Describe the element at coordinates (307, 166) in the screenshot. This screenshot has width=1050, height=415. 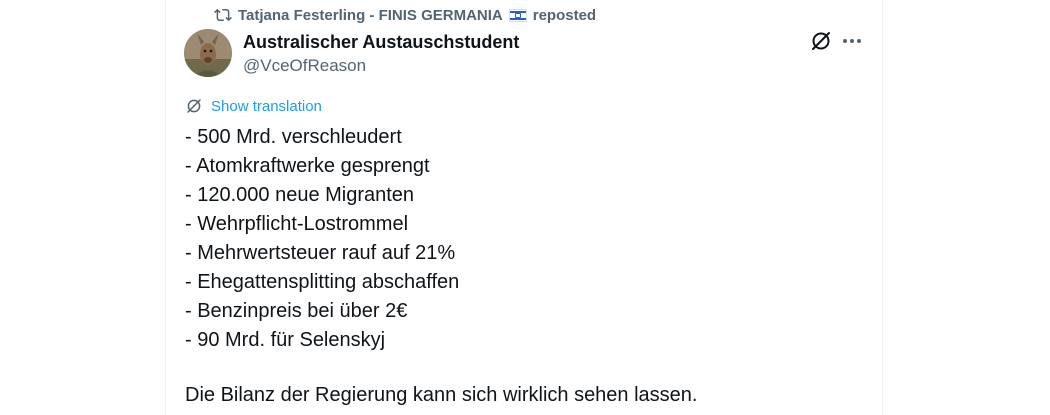
I see `tweet-line: - Atomkraftwerke gesprengt` at that location.